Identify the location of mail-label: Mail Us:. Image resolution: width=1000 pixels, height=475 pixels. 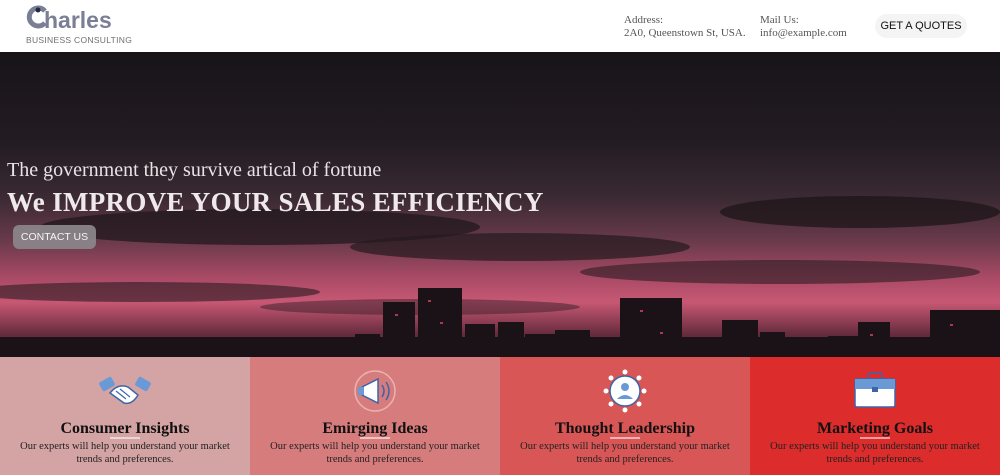
(779, 20).